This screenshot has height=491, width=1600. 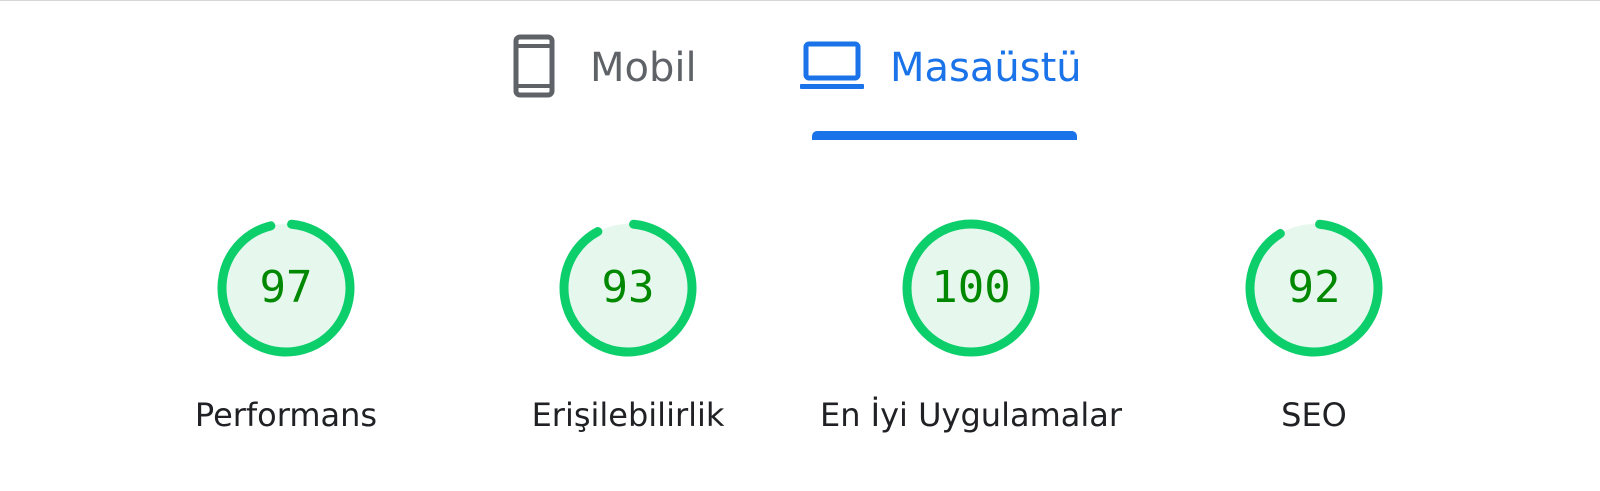 I want to click on score-best-practices: 100 En İyi Uygulamalar, so click(x=971, y=326).